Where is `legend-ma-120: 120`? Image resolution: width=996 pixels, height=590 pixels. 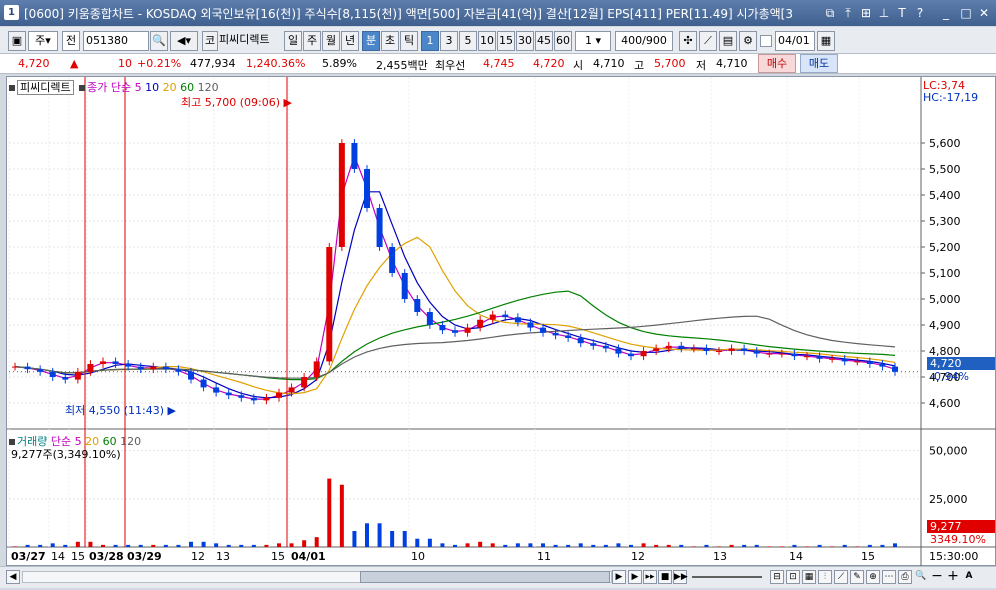
legend-ma-120: 120 is located at coordinates (208, 87).